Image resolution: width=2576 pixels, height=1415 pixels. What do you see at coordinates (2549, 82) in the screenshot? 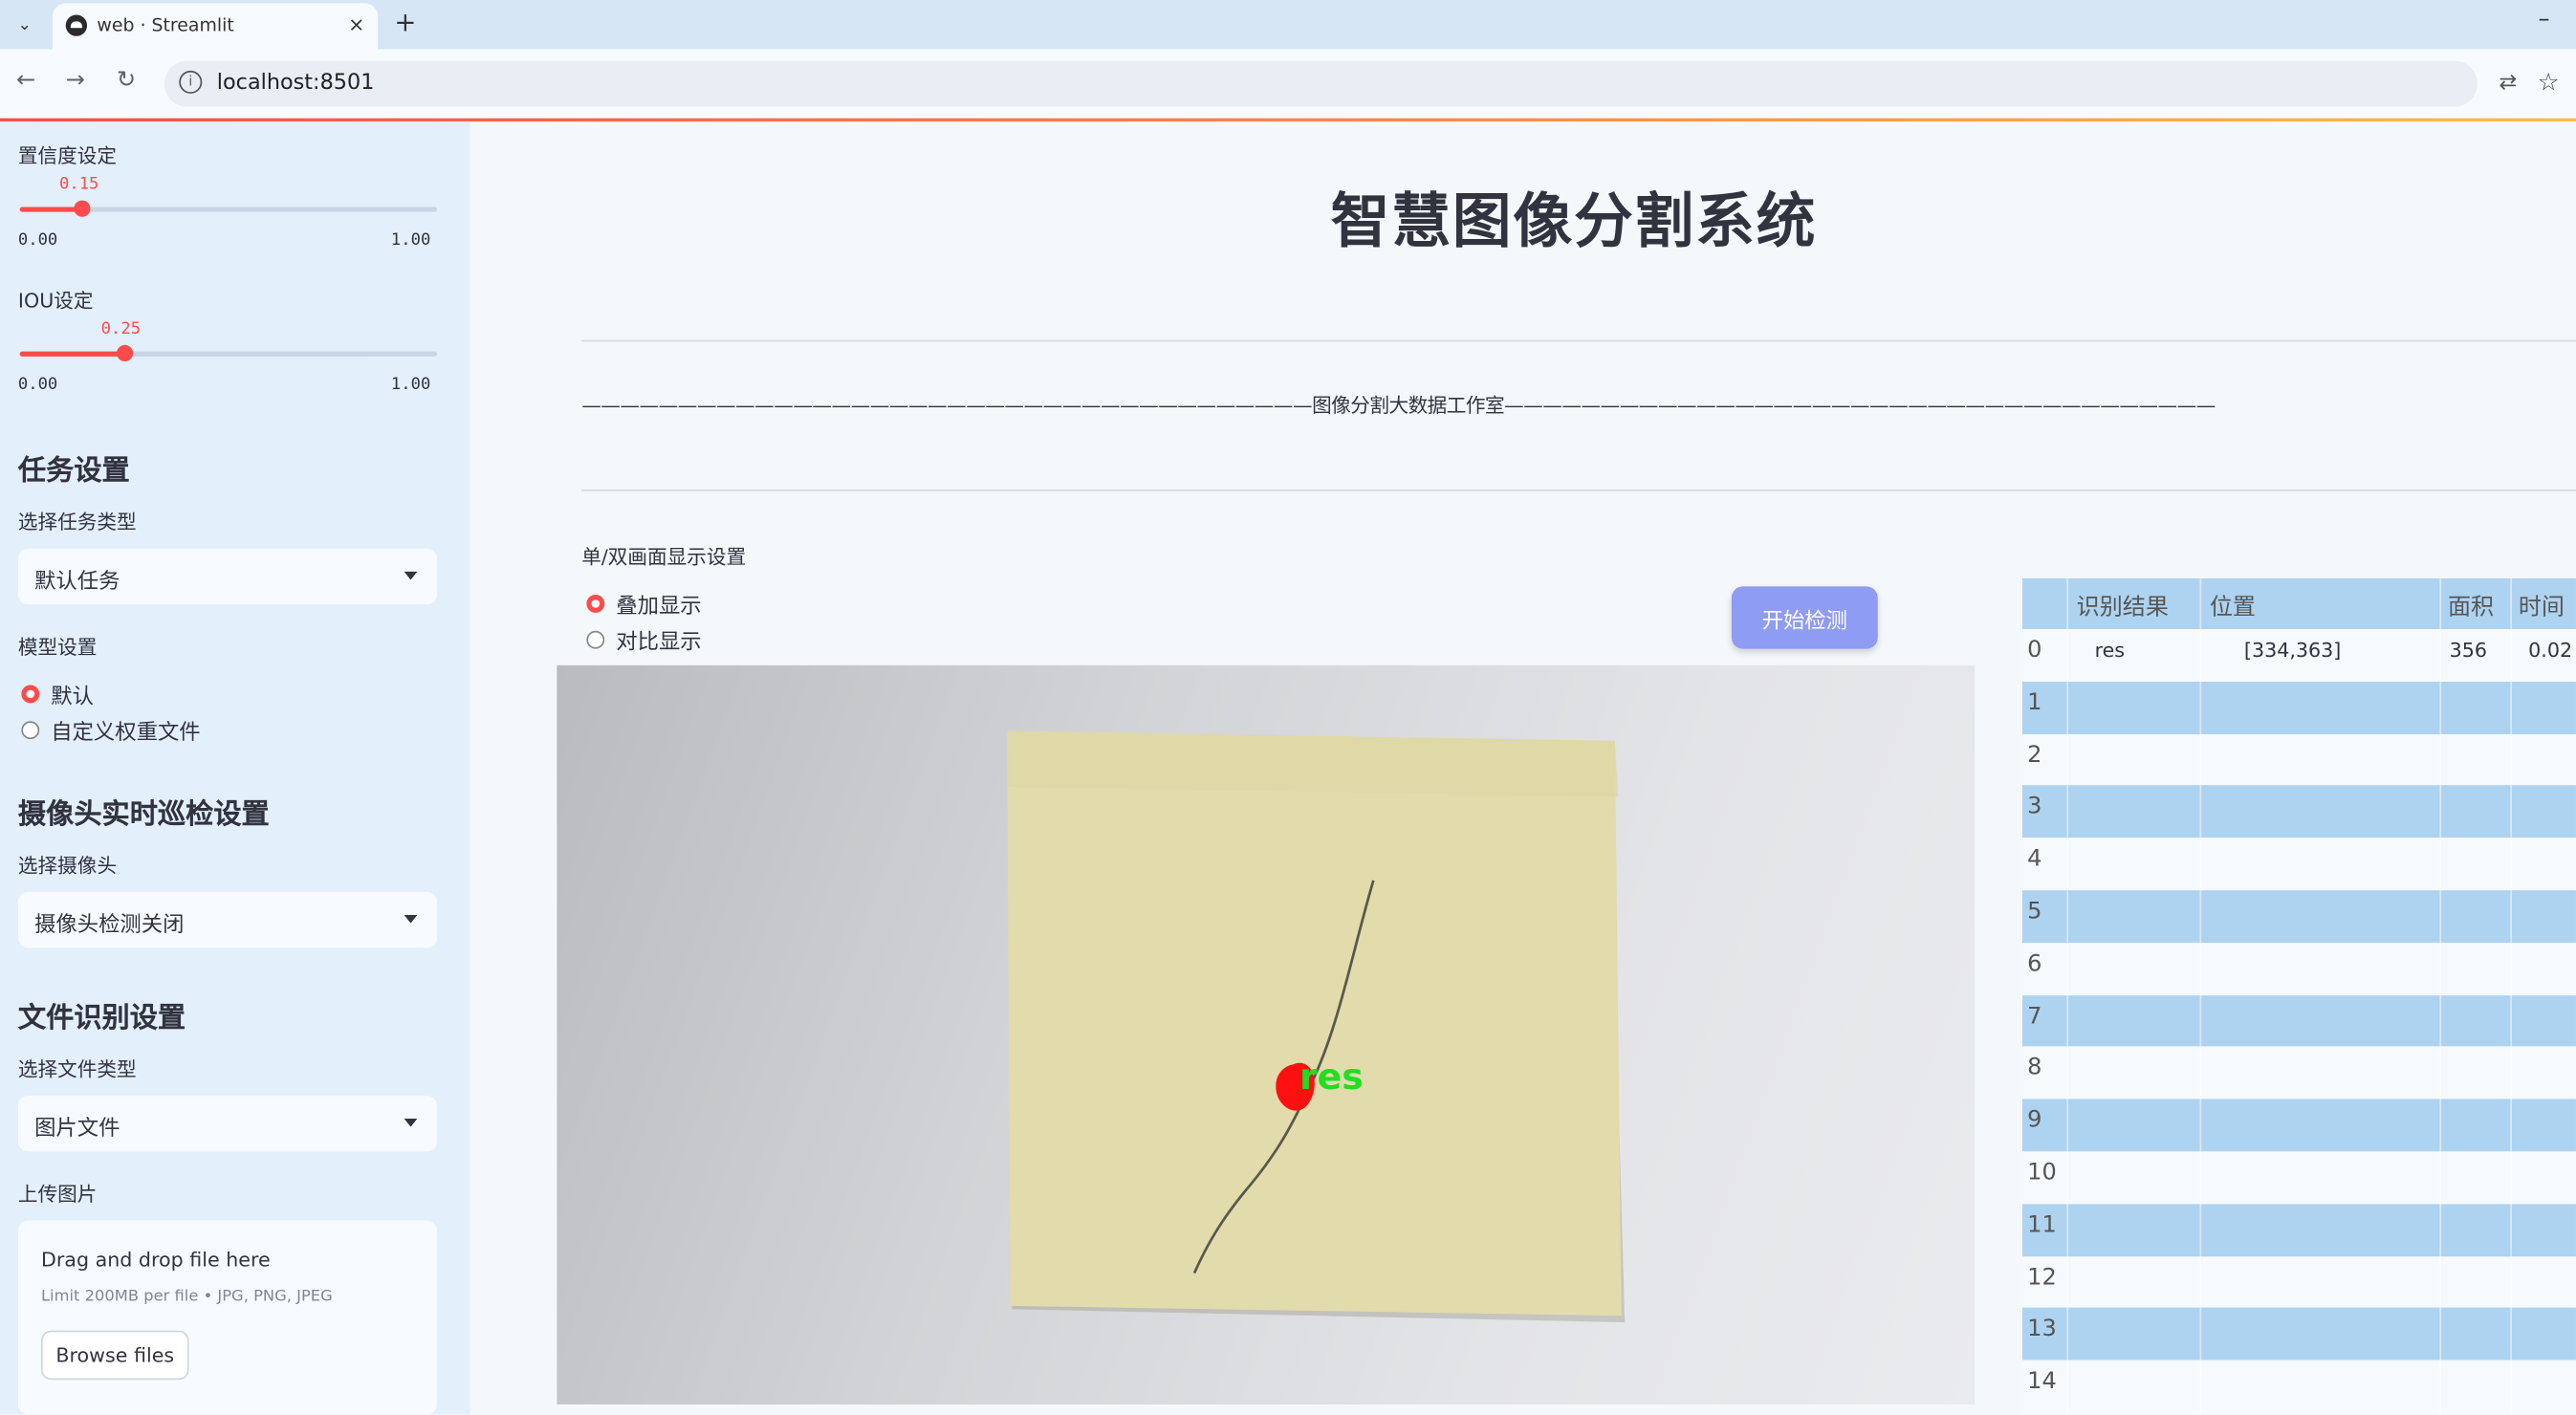
I see `bookmark-star-icon: ☆` at bounding box center [2549, 82].